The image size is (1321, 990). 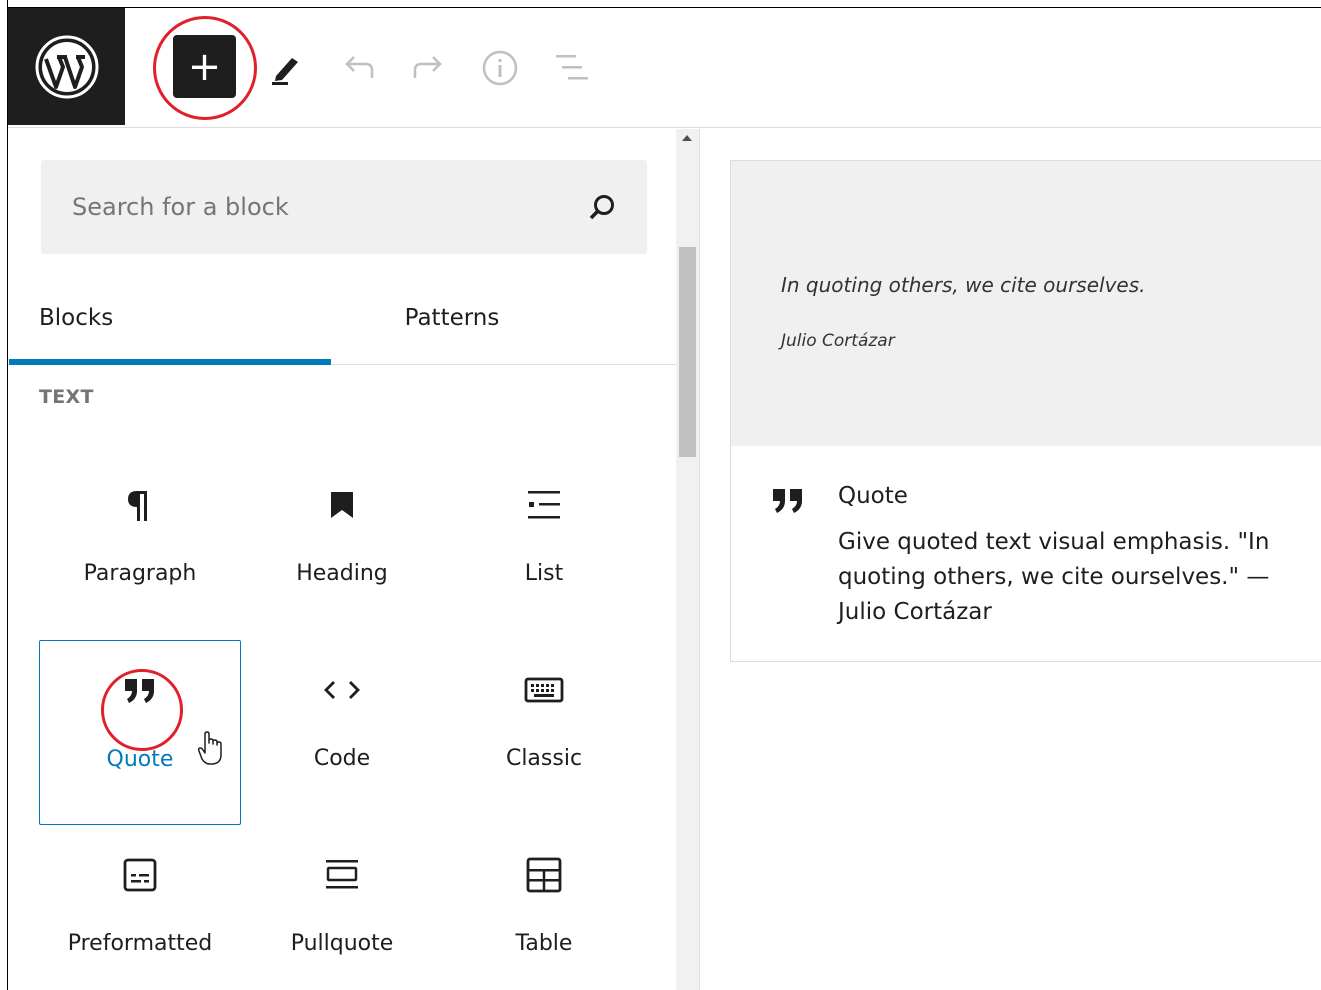 I want to click on inserter-tabs: Blocks Patterns, so click(x=342, y=322).